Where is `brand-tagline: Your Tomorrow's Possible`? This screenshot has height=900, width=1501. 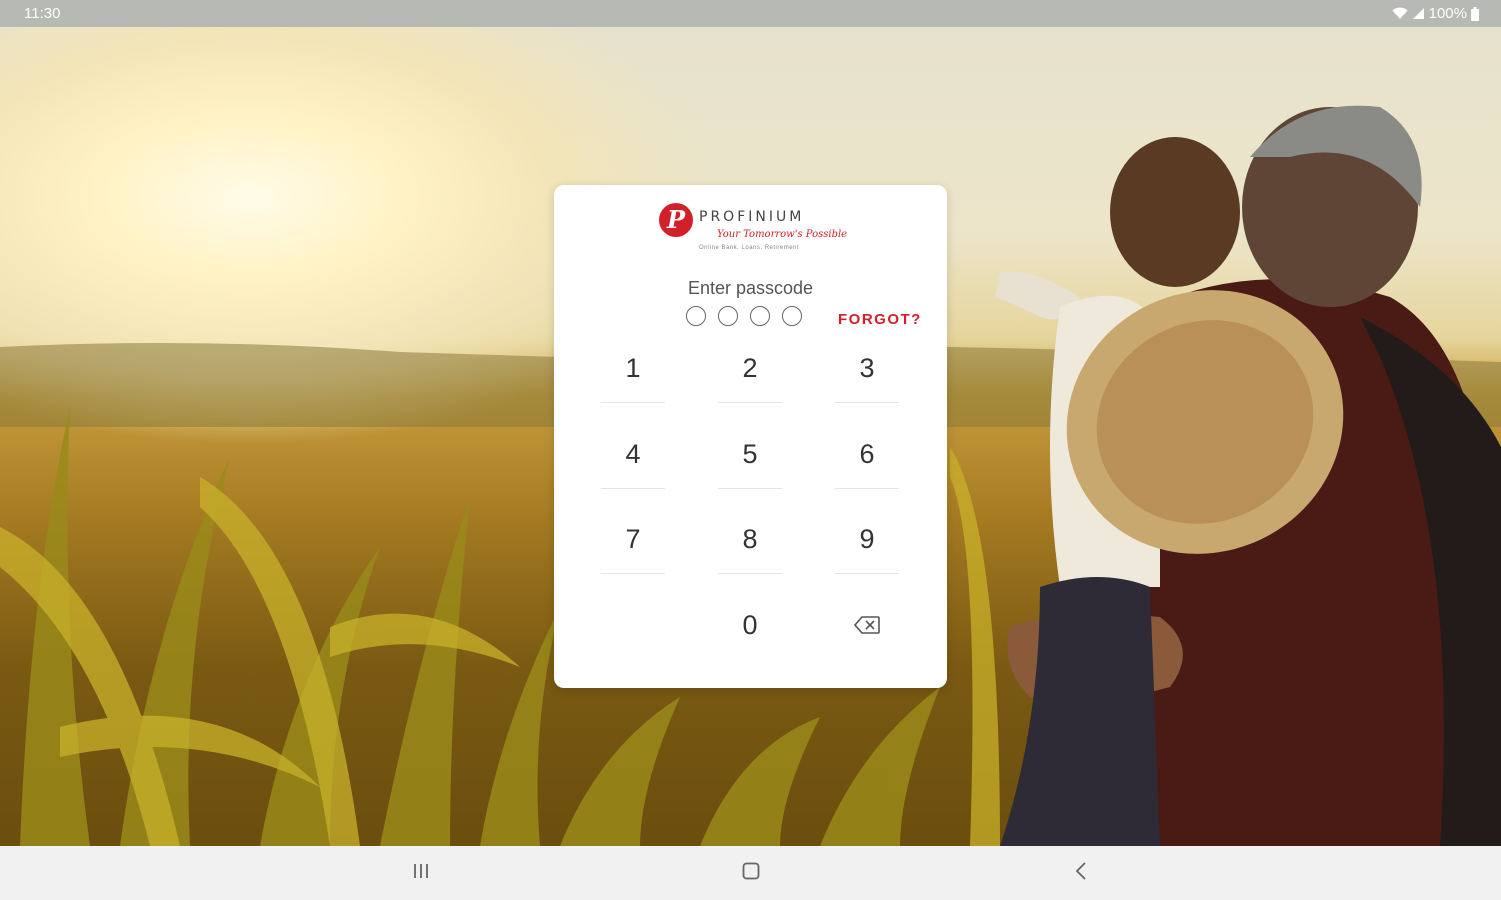 brand-tagline: Your Tomorrow's Possible is located at coordinates (782, 234).